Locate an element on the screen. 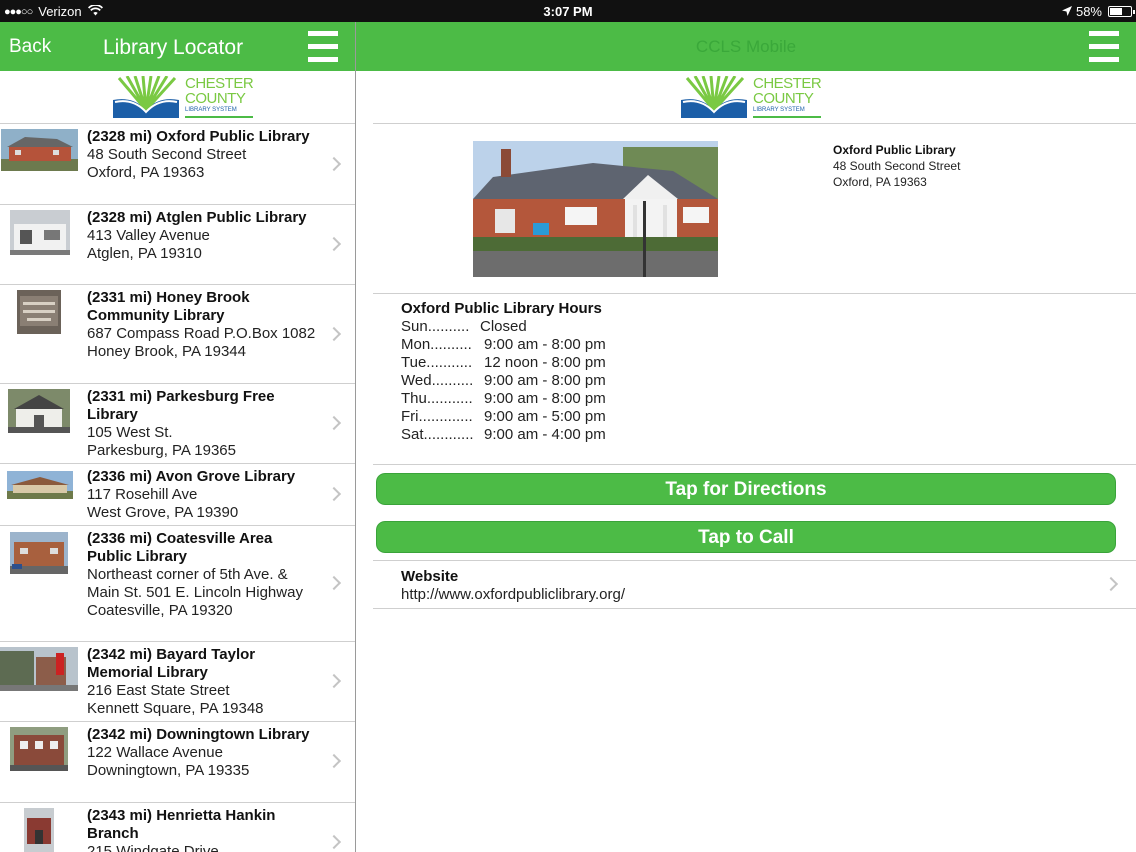  website-label: Website is located at coordinates (430, 576).